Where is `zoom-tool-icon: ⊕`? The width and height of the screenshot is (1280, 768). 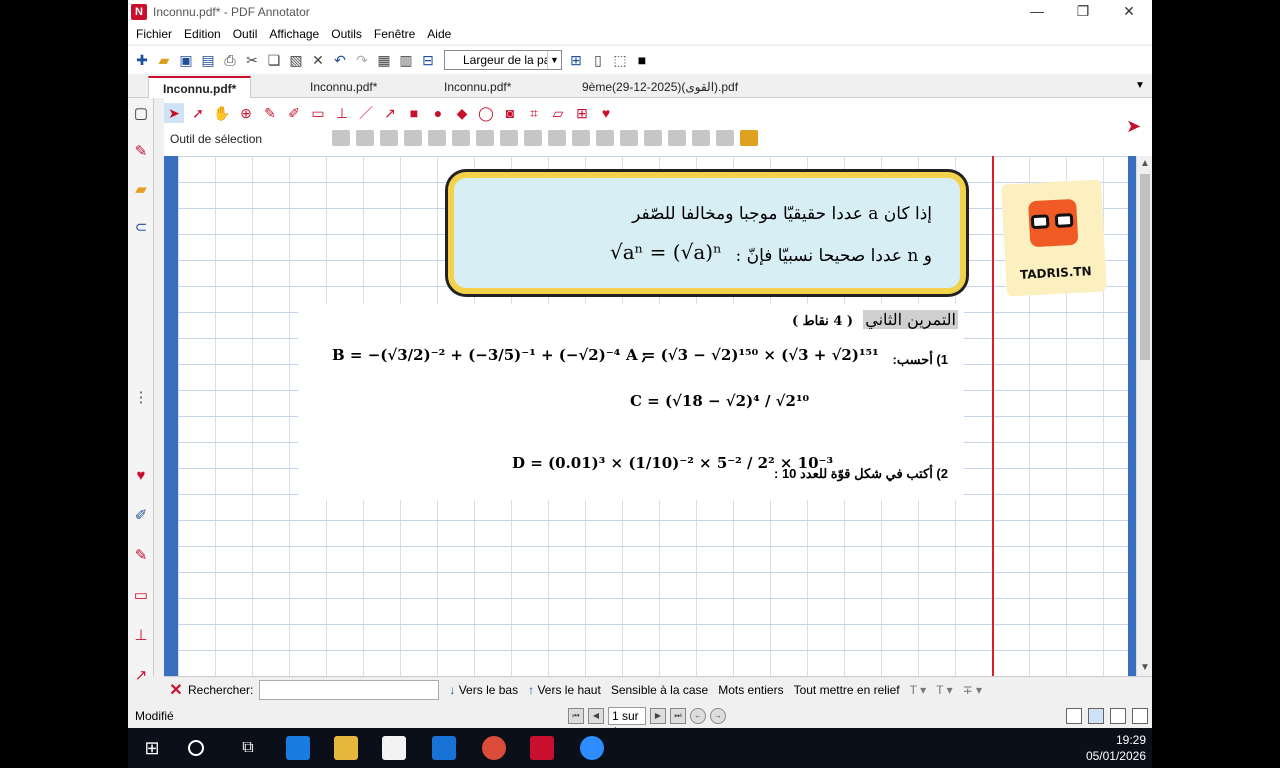 zoom-tool-icon: ⊕ is located at coordinates (246, 113).